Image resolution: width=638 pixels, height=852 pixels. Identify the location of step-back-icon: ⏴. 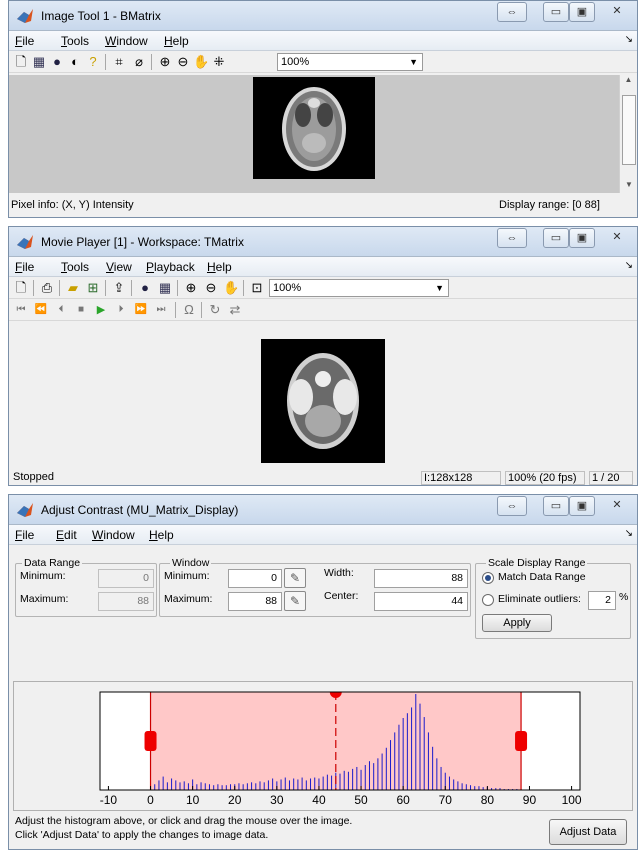
(61, 310).